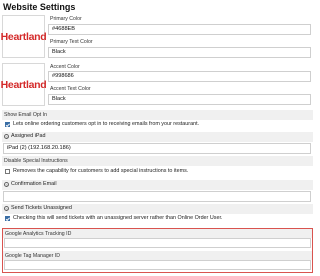 The height and width of the screenshot is (276, 320). Describe the element at coordinates (179, 29) in the screenshot. I see `primary-color-input: #4688EB` at that location.